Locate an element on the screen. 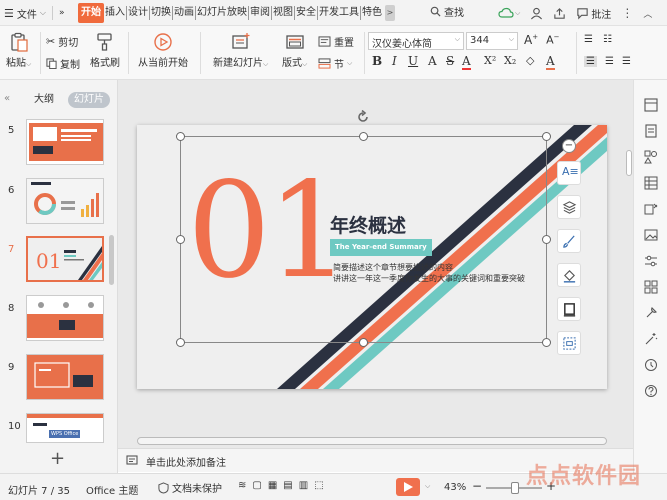 This screenshot has width=667, height=500. tab-animations: 动画 is located at coordinates (184, 13).